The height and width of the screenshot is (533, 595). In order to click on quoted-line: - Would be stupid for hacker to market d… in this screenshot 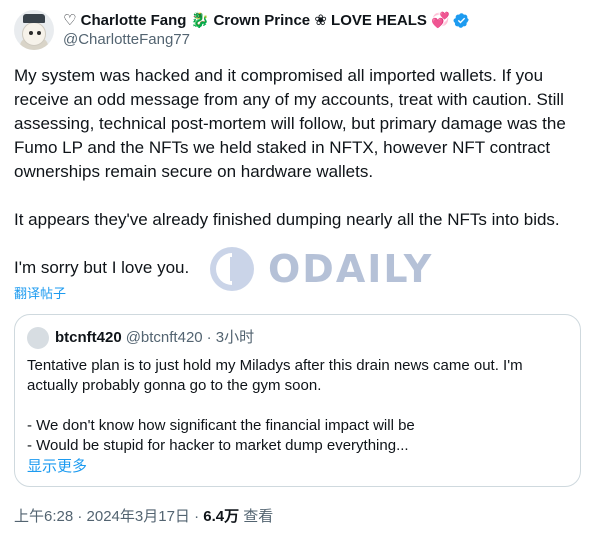, I will do `click(218, 445)`.